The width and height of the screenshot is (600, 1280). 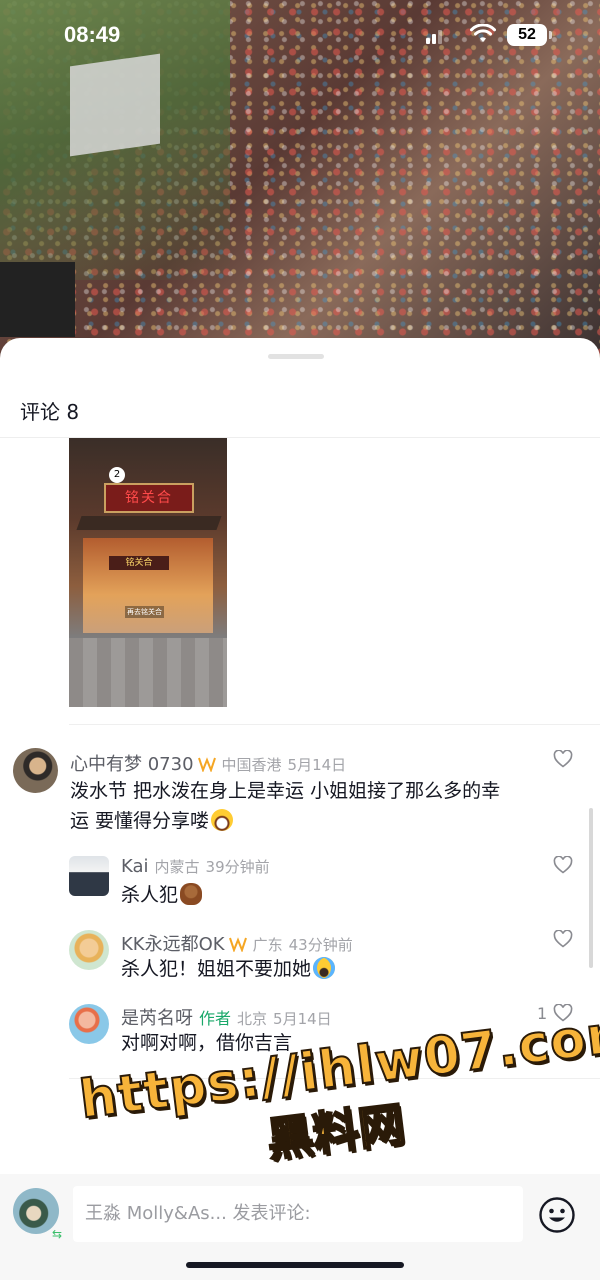 I want to click on pile-of-poo-icon, so click(x=191, y=894).